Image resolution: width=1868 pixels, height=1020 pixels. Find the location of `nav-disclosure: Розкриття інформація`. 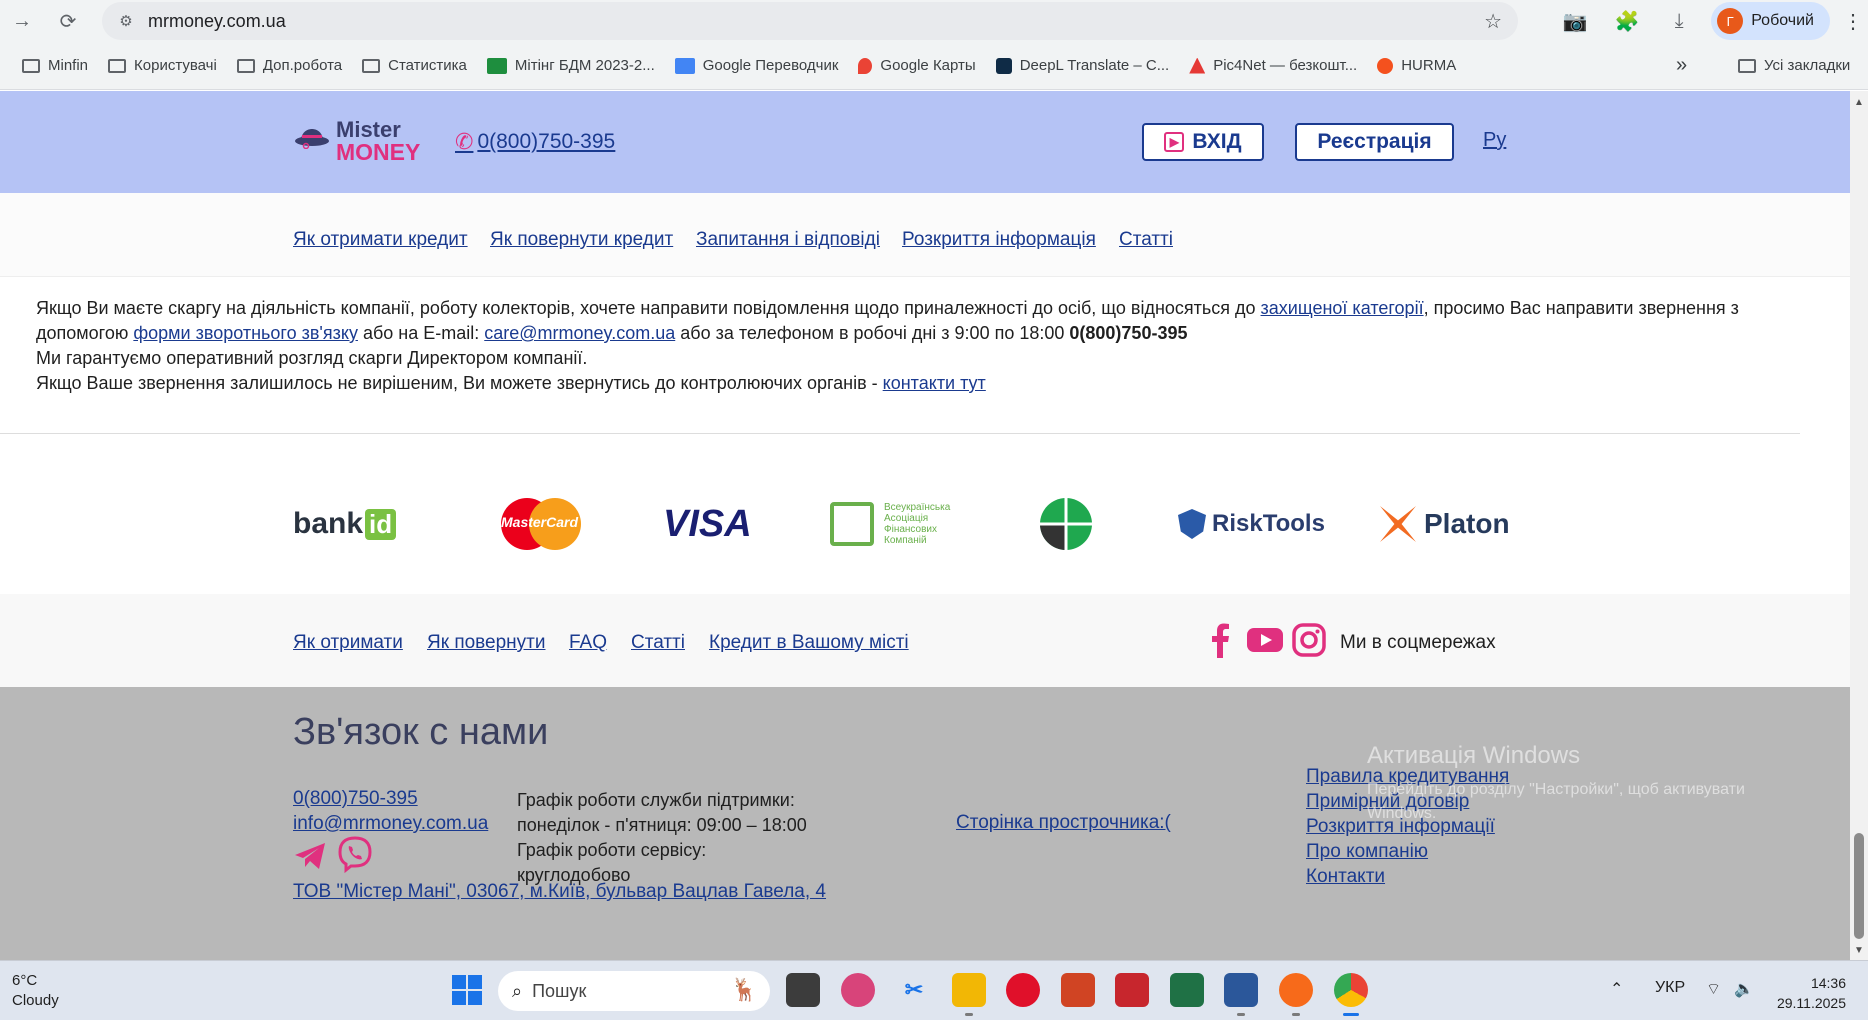

nav-disclosure: Розкриття інформація is located at coordinates (999, 240).